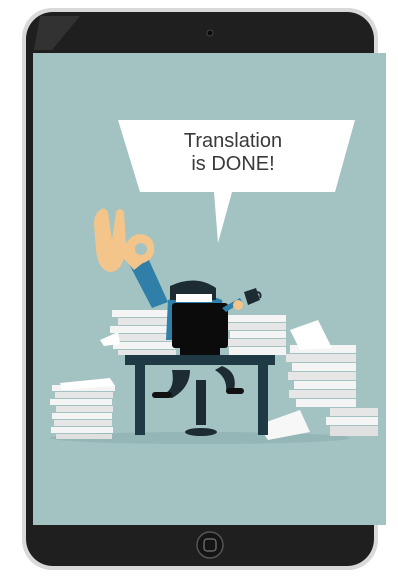  What do you see at coordinates (233, 141) in the screenshot?
I see `speech-bubble-line-1: Translation` at bounding box center [233, 141].